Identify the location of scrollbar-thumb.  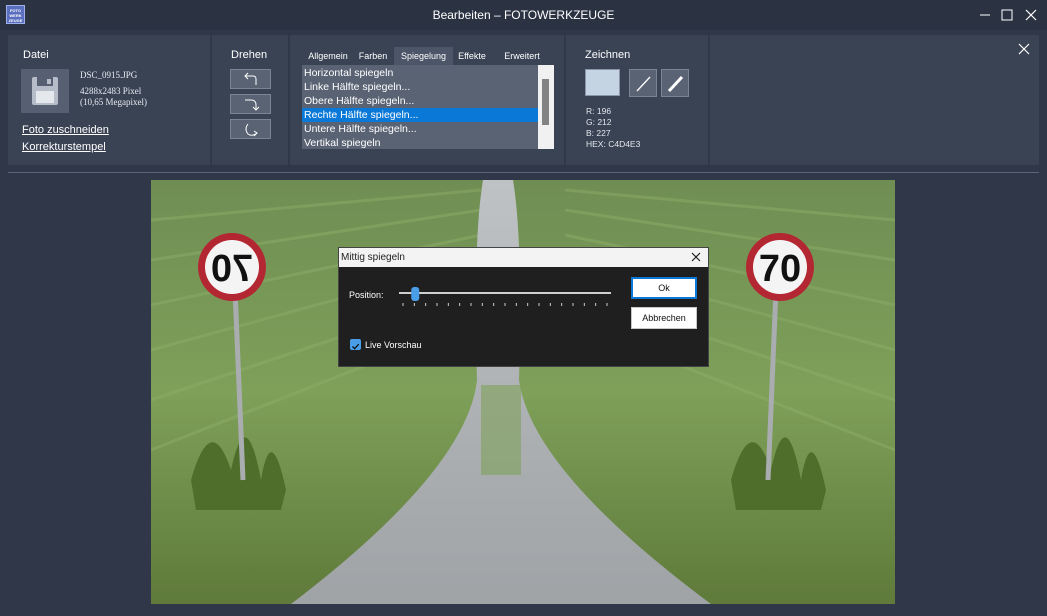
(545, 102).